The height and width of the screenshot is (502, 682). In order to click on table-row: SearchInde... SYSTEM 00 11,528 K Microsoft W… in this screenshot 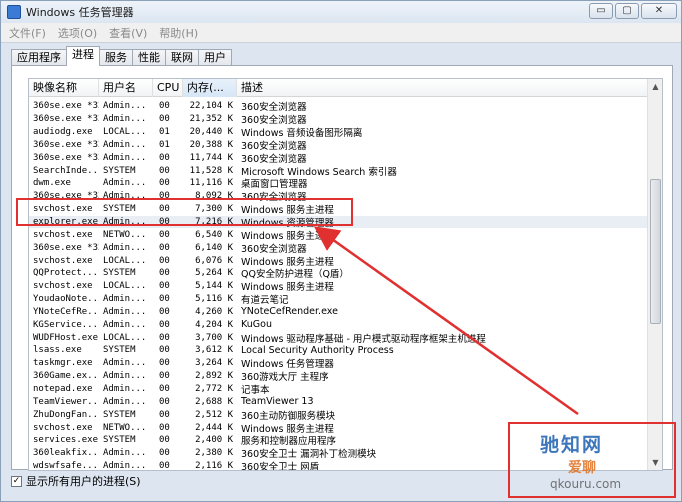, I will do `click(339, 171)`.